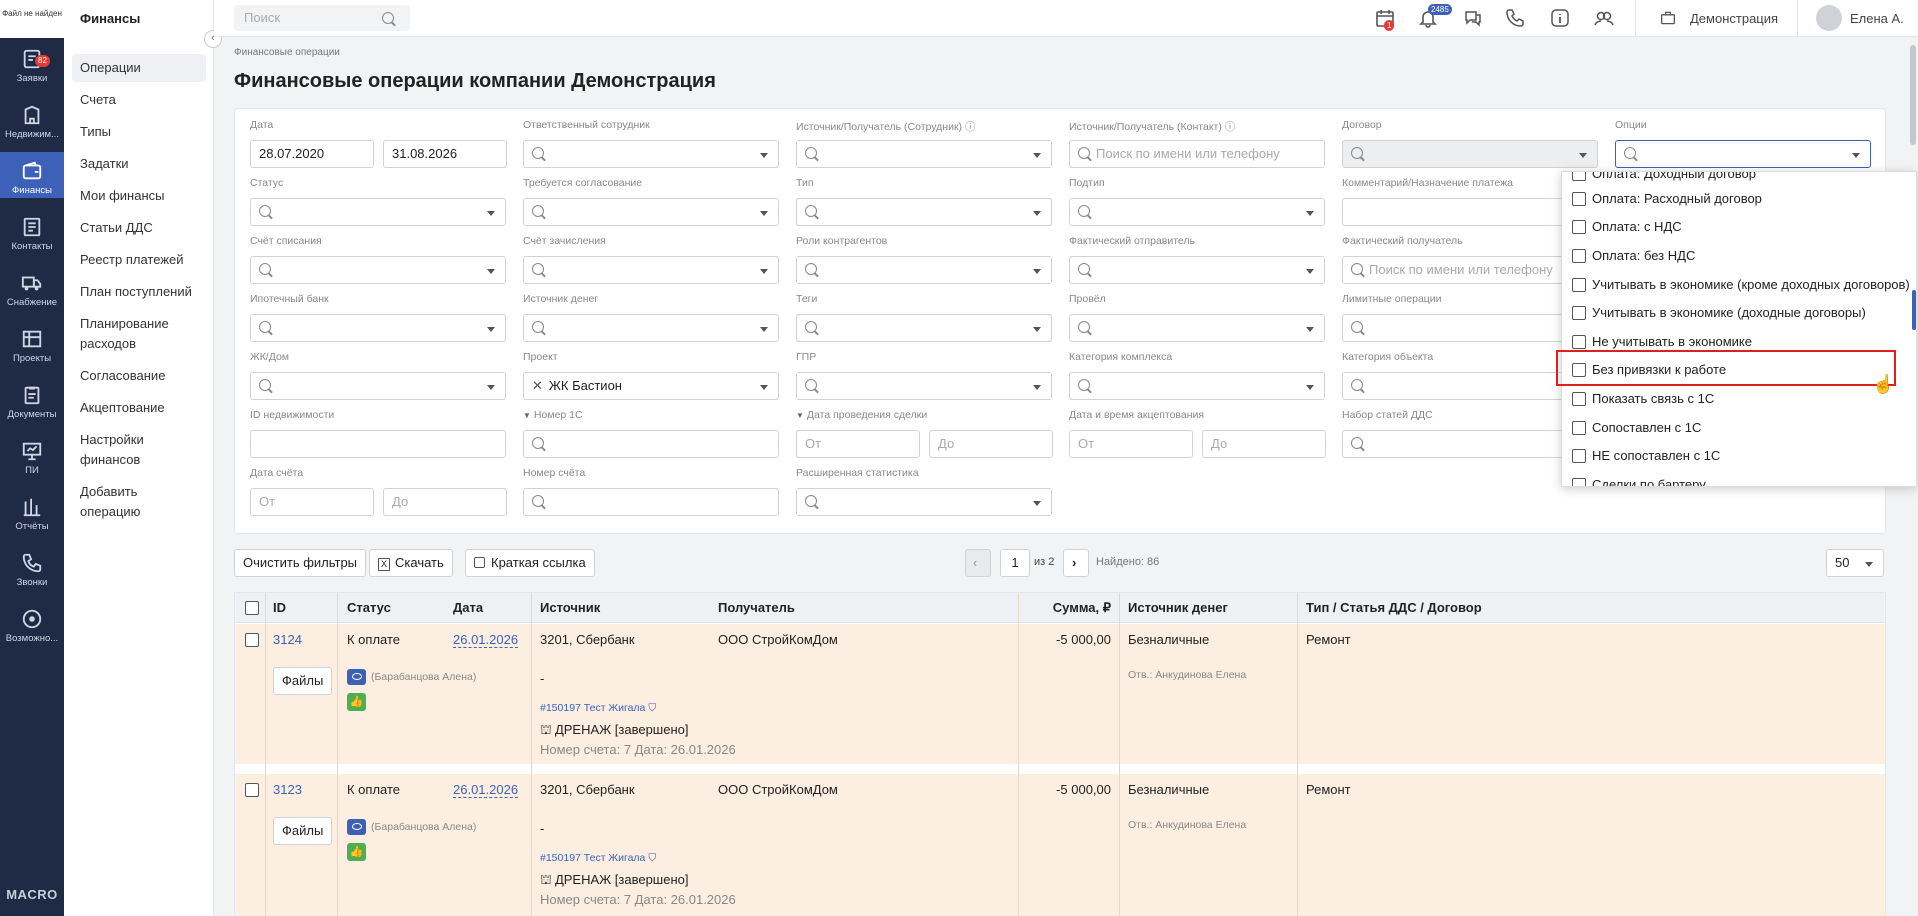 The image size is (1918, 916). I want to click on page-scrollbar, so click(1913, 95).